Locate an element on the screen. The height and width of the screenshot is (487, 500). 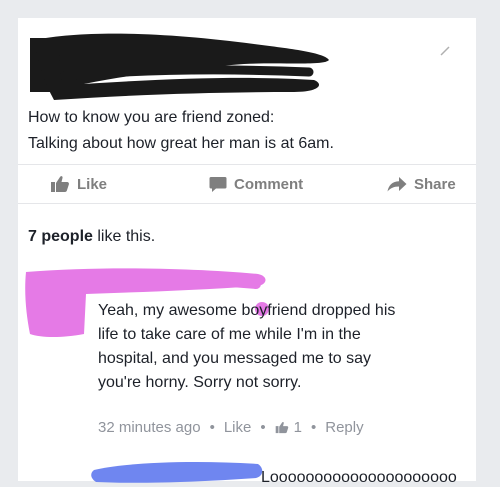
likes-summary: 7 people like this. is located at coordinates (91, 237).